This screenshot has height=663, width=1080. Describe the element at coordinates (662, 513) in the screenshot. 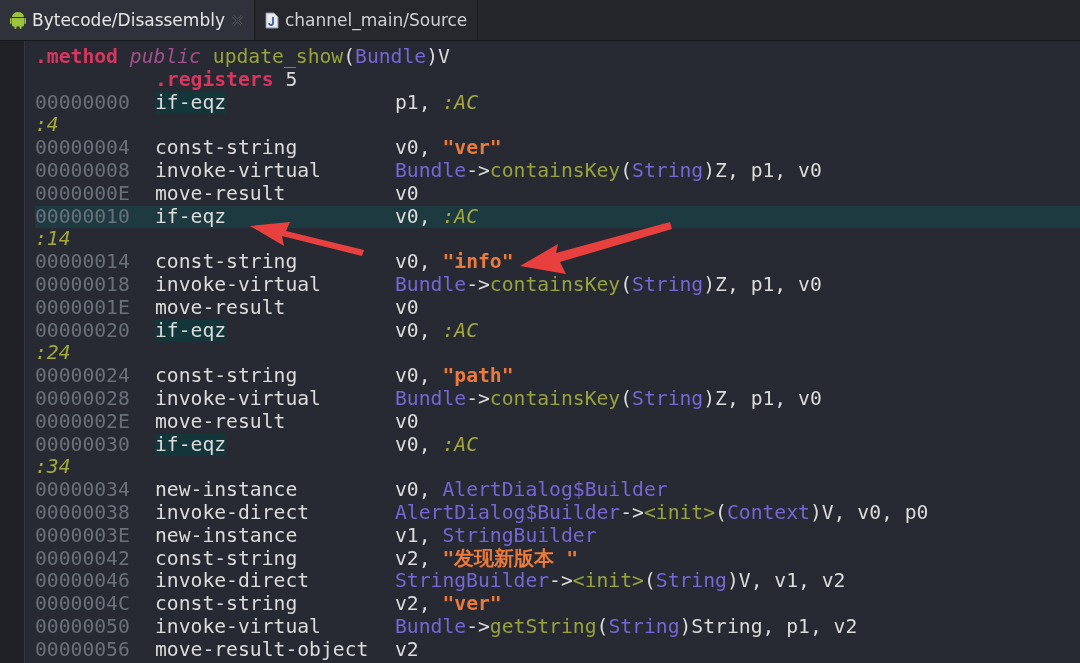

I see `instruction-operands: AlertDialog$Builder-><init>(Context)V, v0, p0` at that location.